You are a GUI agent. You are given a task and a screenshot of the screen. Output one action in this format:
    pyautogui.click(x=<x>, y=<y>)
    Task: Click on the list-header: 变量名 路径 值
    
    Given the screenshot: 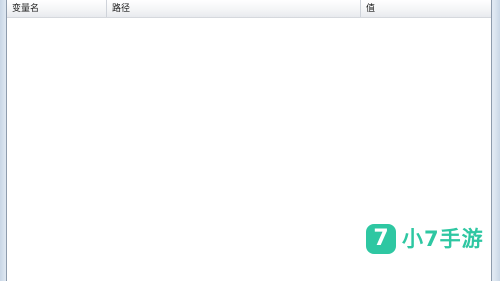 What is the action you would take?
    pyautogui.click(x=249, y=9)
    